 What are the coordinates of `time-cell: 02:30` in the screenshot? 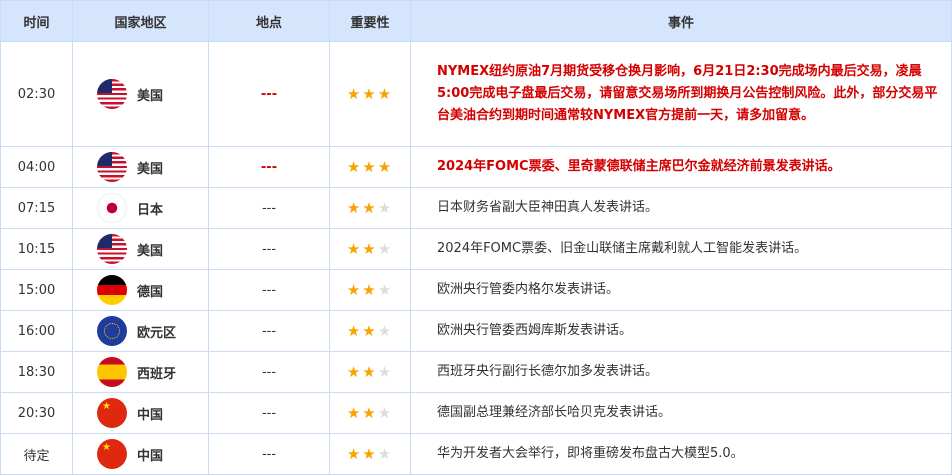 It's located at (36, 94).